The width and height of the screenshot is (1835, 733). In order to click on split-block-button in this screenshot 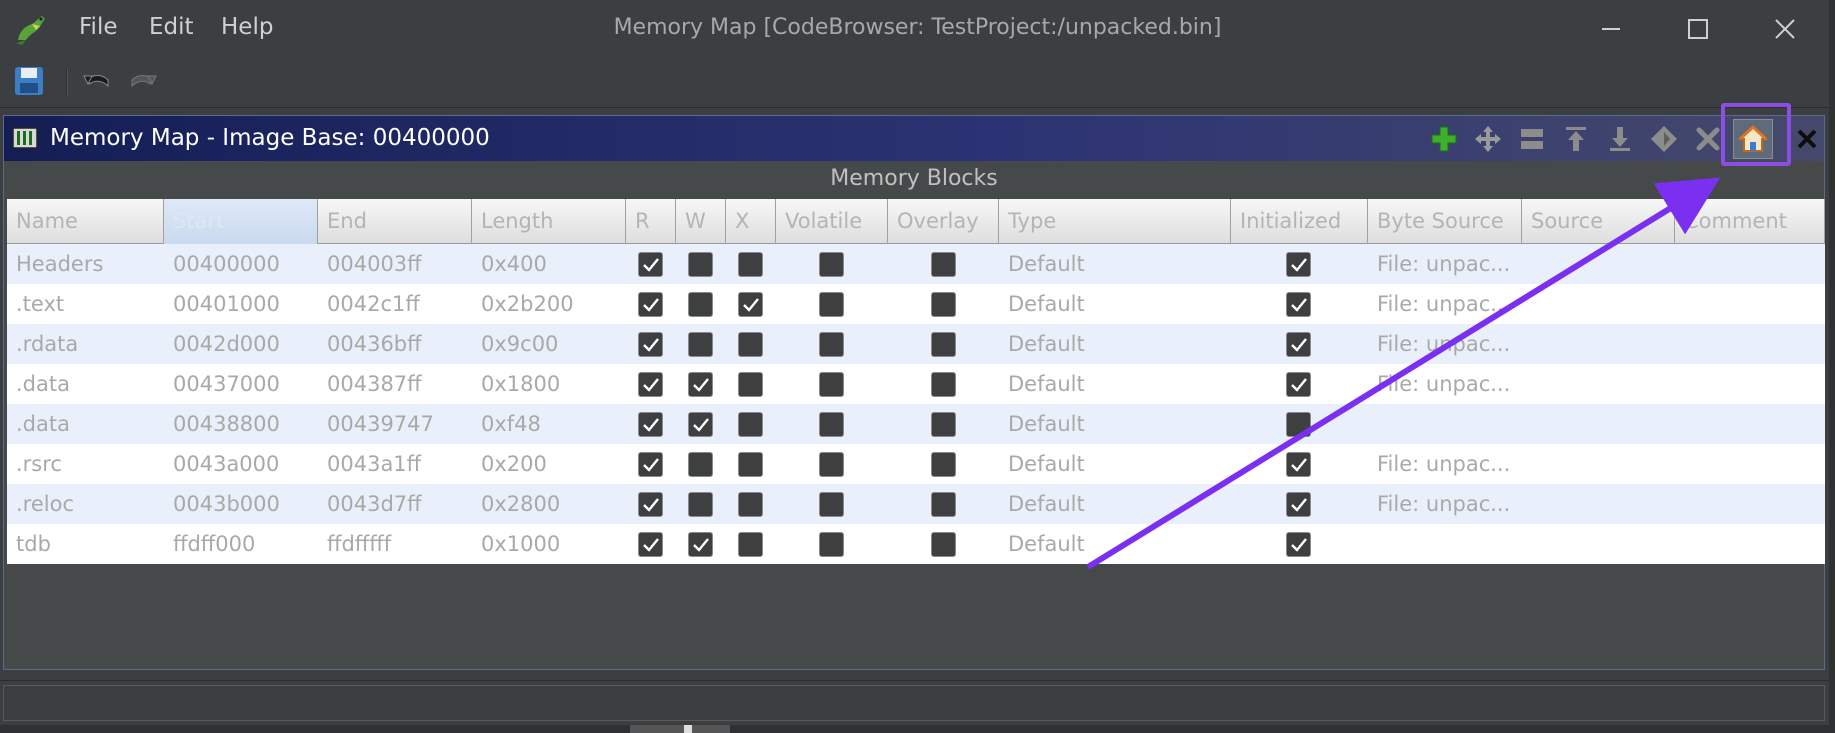, I will do `click(1532, 139)`.